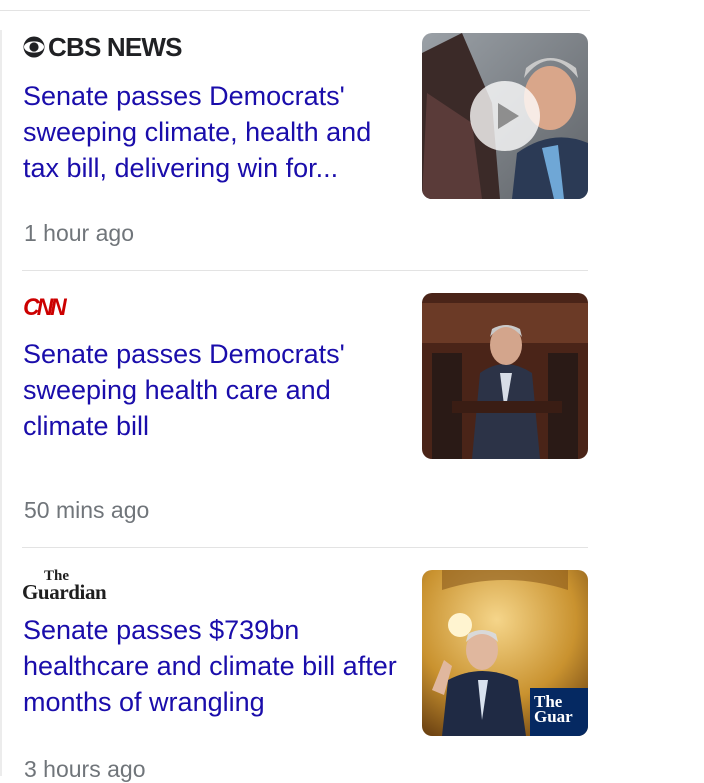 The height and width of the screenshot is (783, 704). What do you see at coordinates (85, 769) in the screenshot?
I see `timestamp: 3 hours ago` at bounding box center [85, 769].